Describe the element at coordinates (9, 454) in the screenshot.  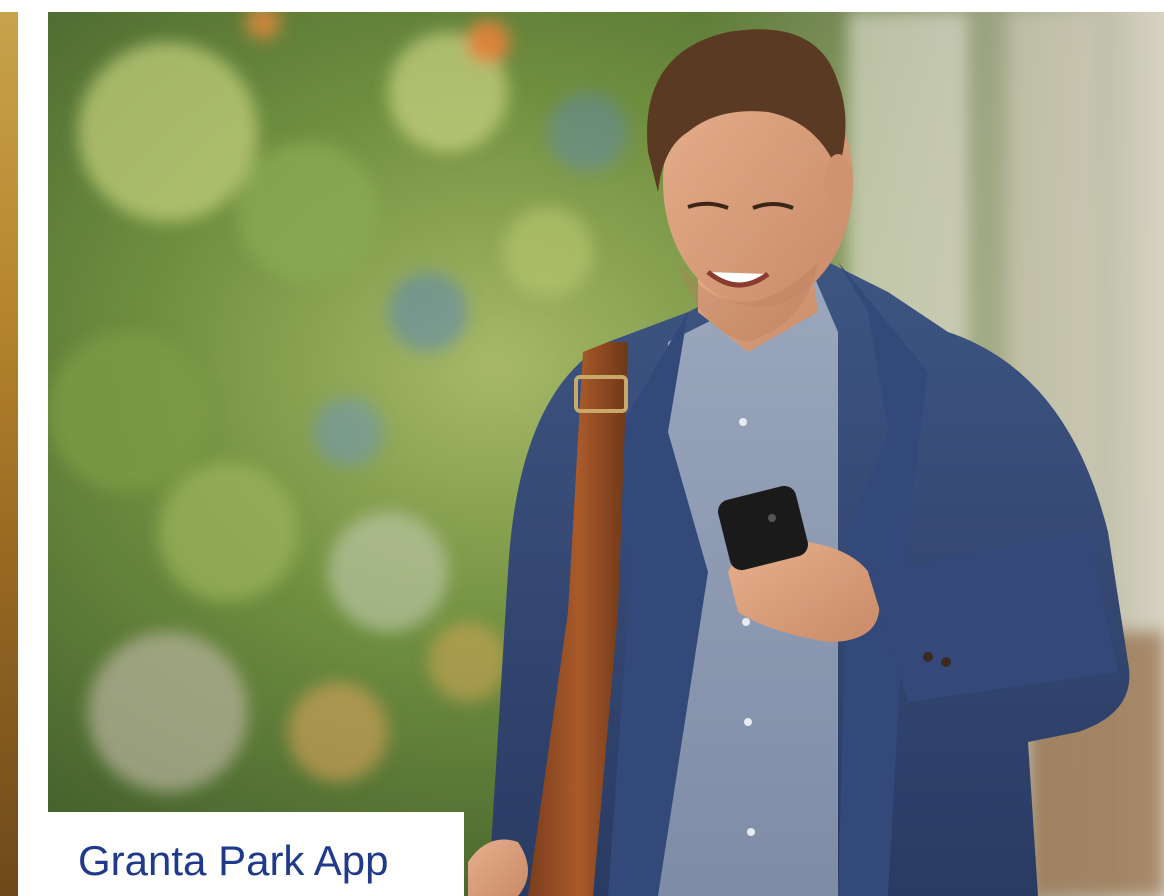
I see `previous-card-edge` at that location.